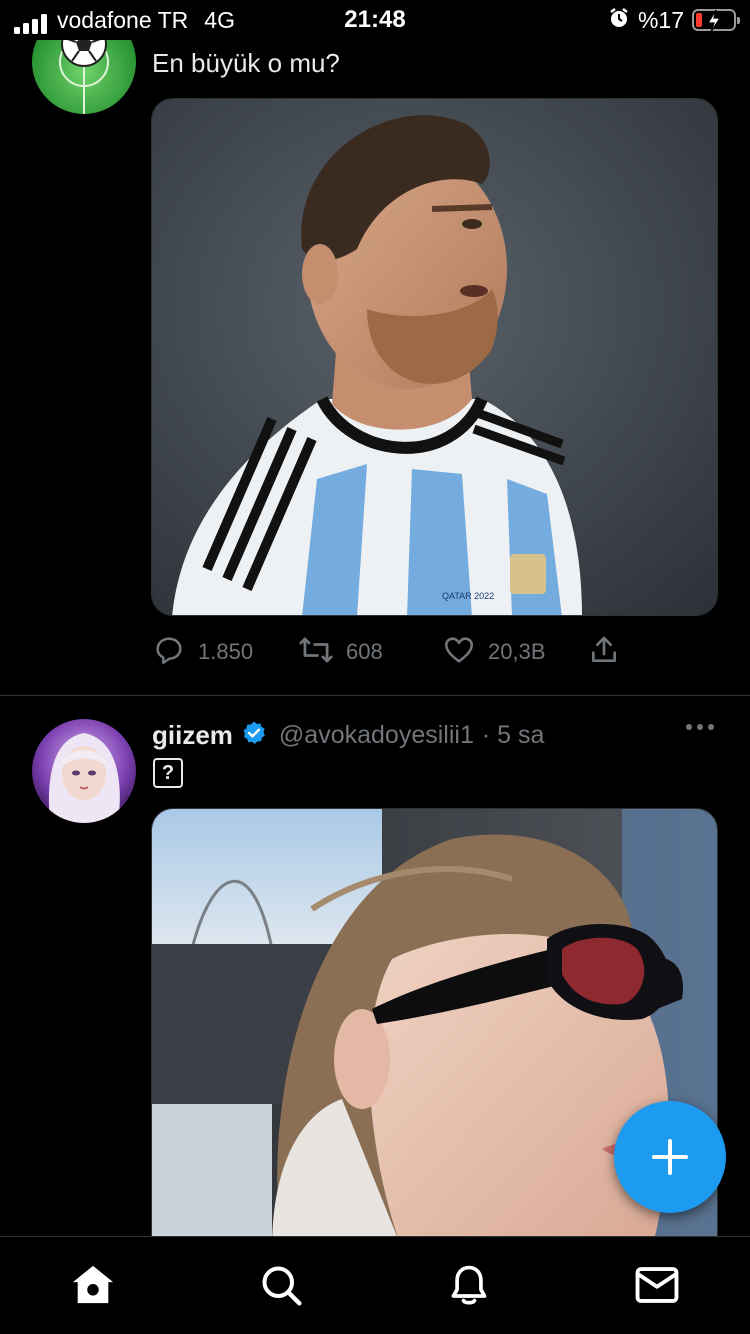 The width and height of the screenshot is (750, 1334). I want to click on home-icon, so click(93, 1287).